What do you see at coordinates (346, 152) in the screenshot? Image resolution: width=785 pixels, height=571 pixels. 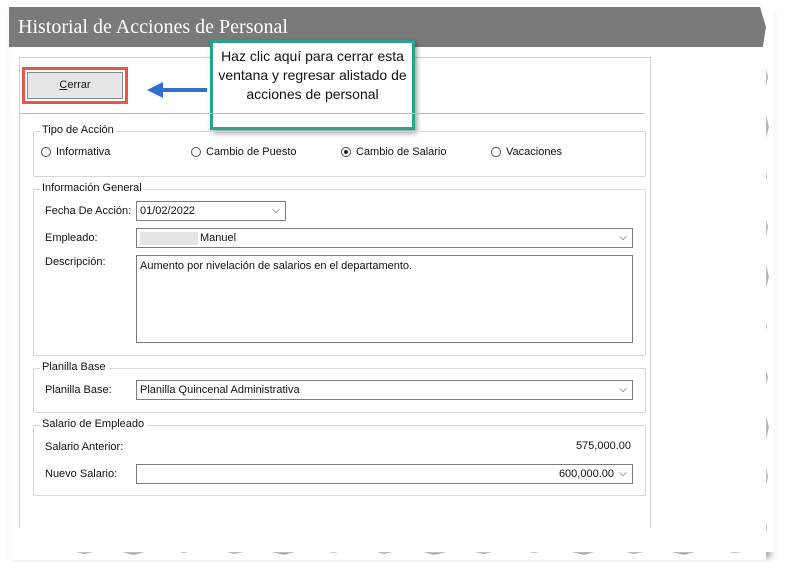 I see `radio-checked-icon` at bounding box center [346, 152].